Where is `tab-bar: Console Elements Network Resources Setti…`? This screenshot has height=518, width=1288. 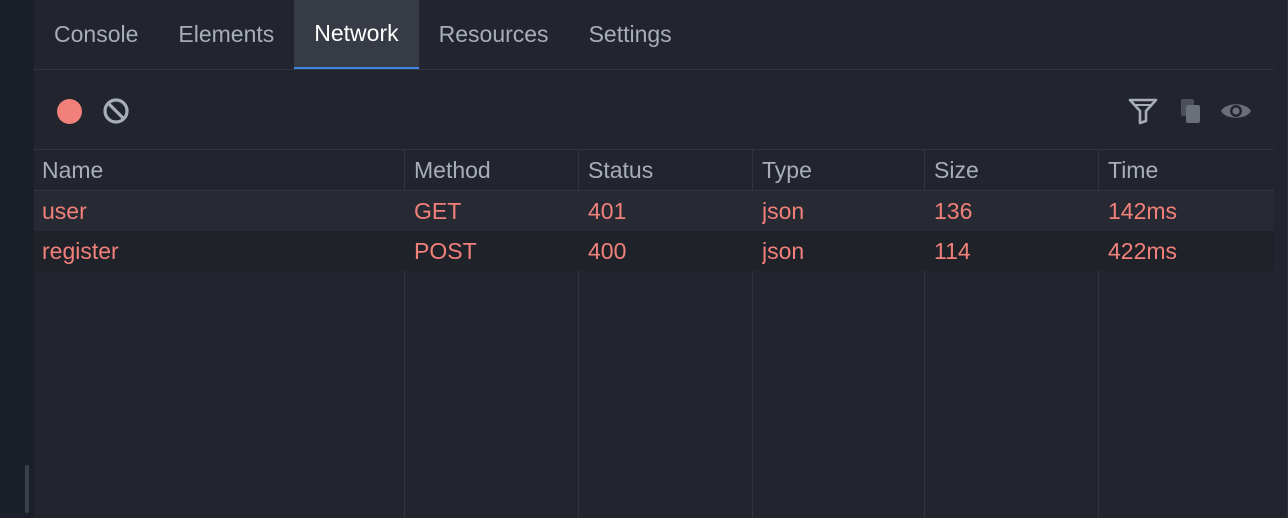 tab-bar: Console Elements Network Resources Setti… is located at coordinates (654, 35).